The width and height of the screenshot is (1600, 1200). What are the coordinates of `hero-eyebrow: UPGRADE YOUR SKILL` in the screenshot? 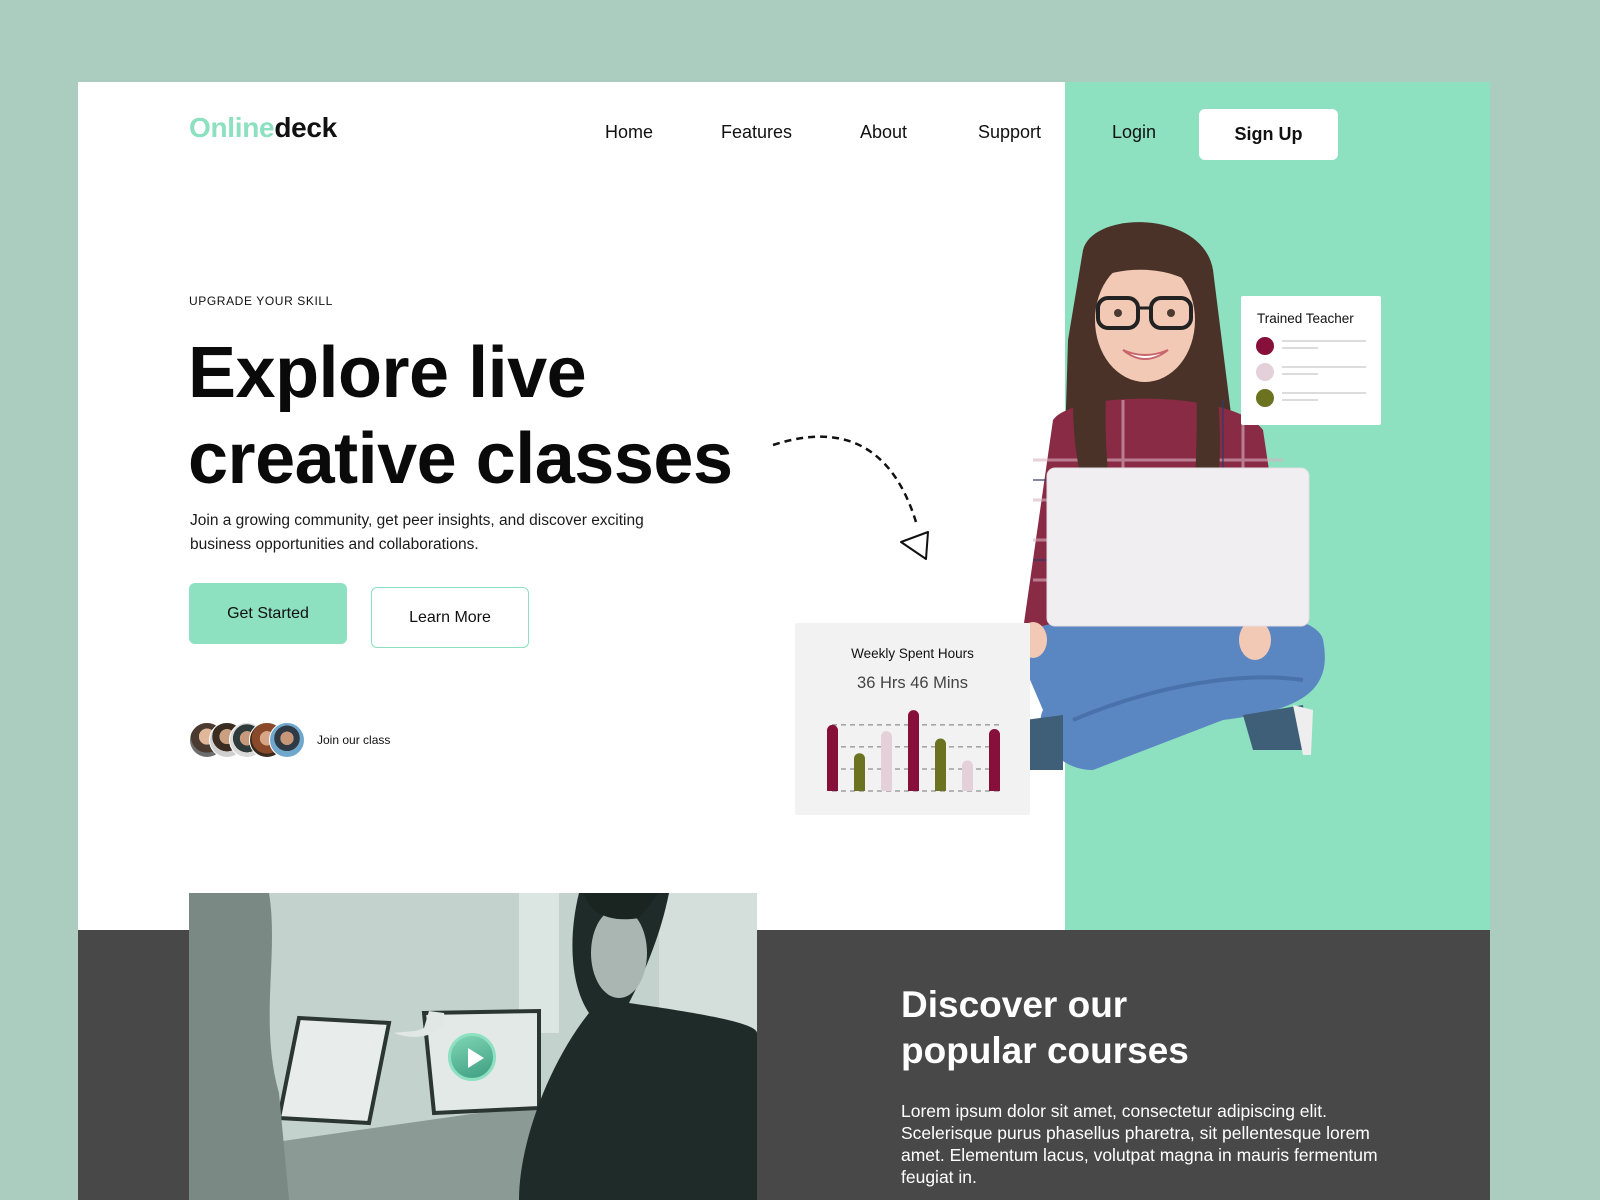 It's located at (261, 301).